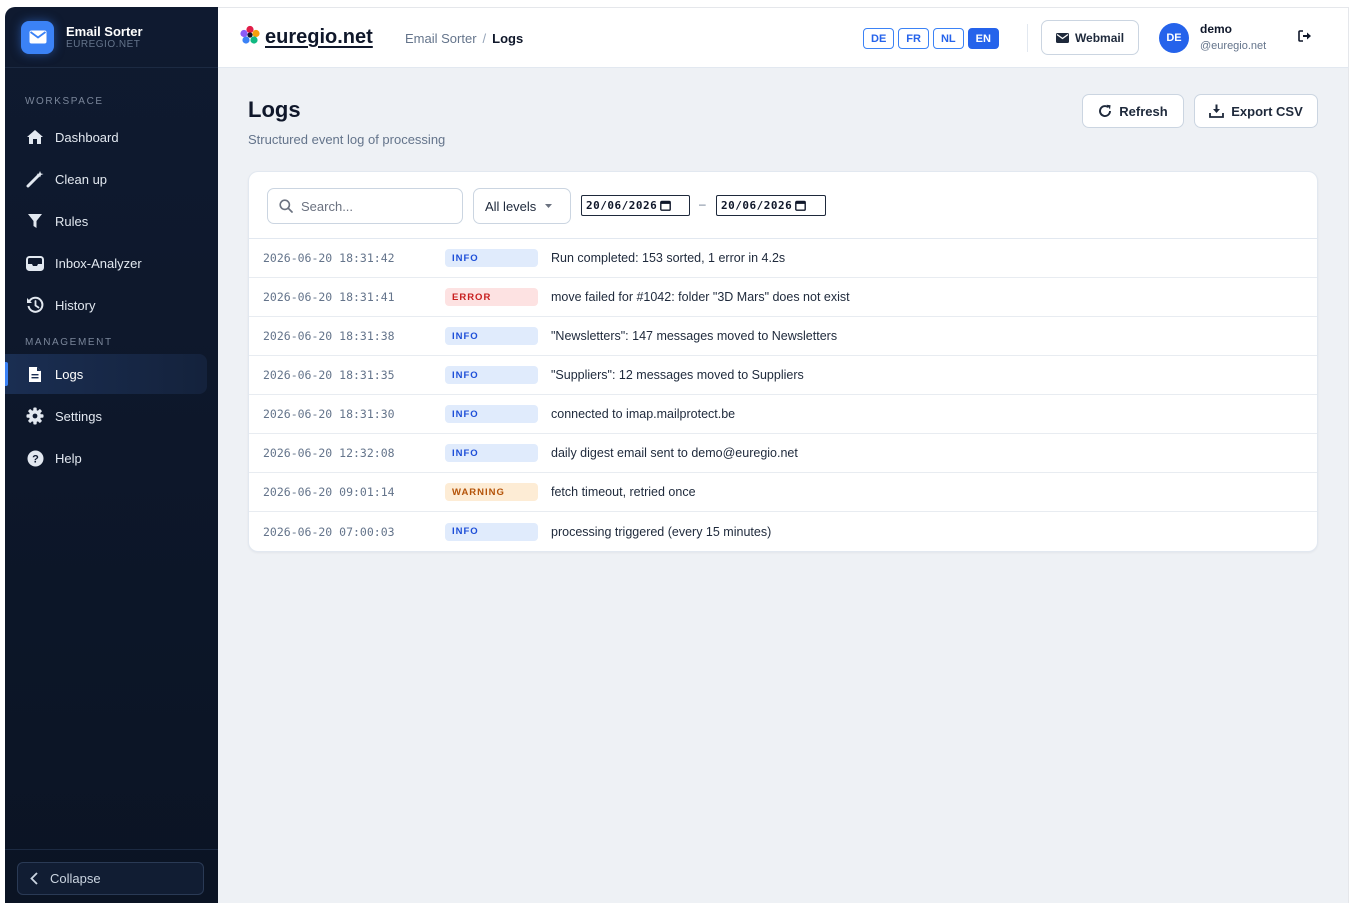 The image size is (1349, 903). I want to click on export-label: Export CSV, so click(1267, 111).